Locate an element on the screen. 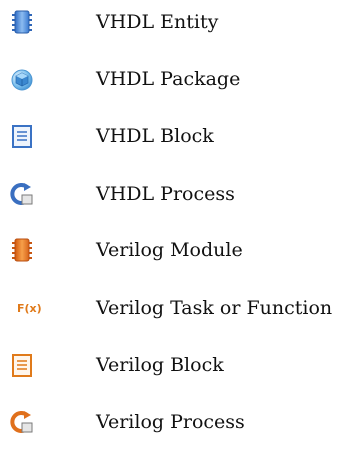 Image resolution: width=361 pixels, height=452 pixels. legend-item-verilog-task-function: F(x) Verilog Task or Function is located at coordinates (180, 316).